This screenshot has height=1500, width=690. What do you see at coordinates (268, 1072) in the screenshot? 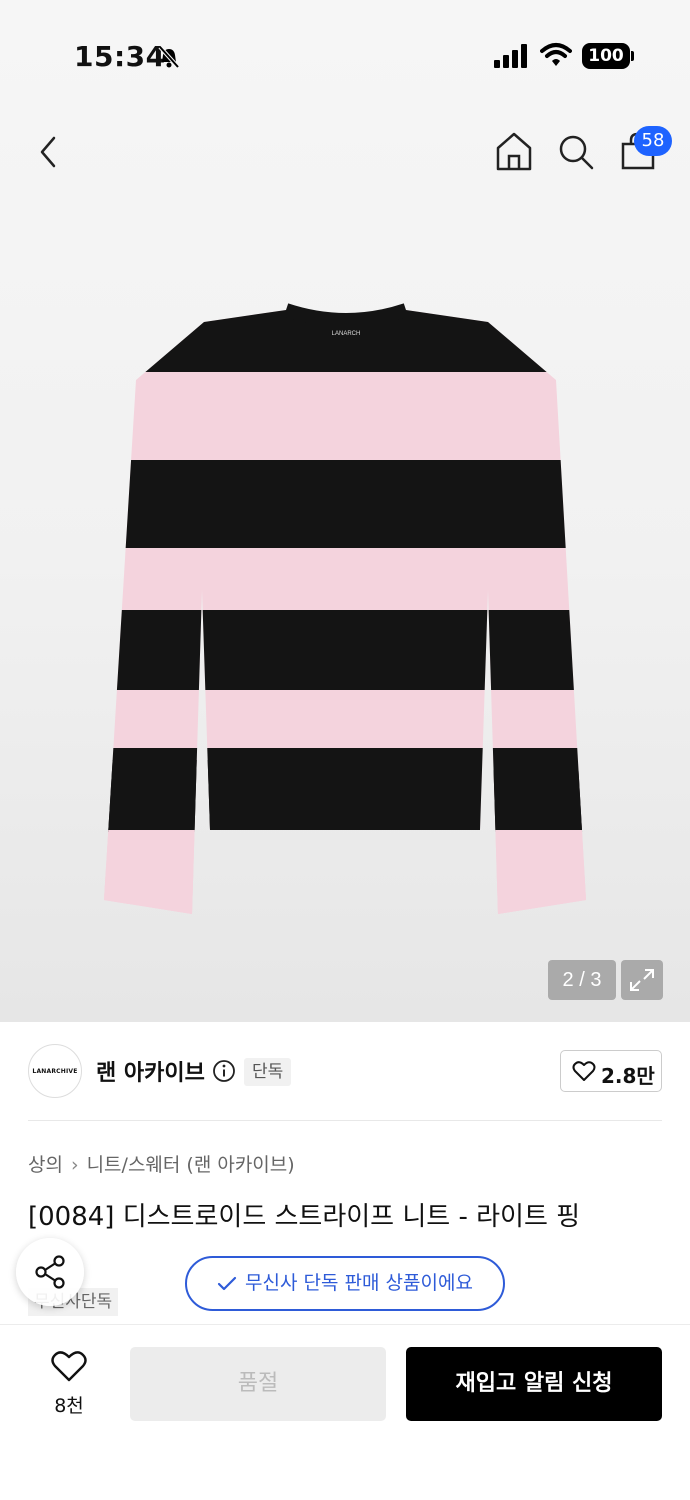
I see `exclusive-tag: 단독` at bounding box center [268, 1072].